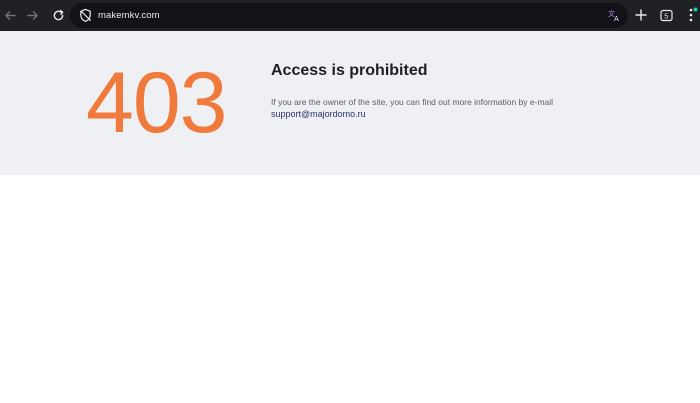 The width and height of the screenshot is (700, 403). I want to click on svg-text: 5, so click(666, 16).